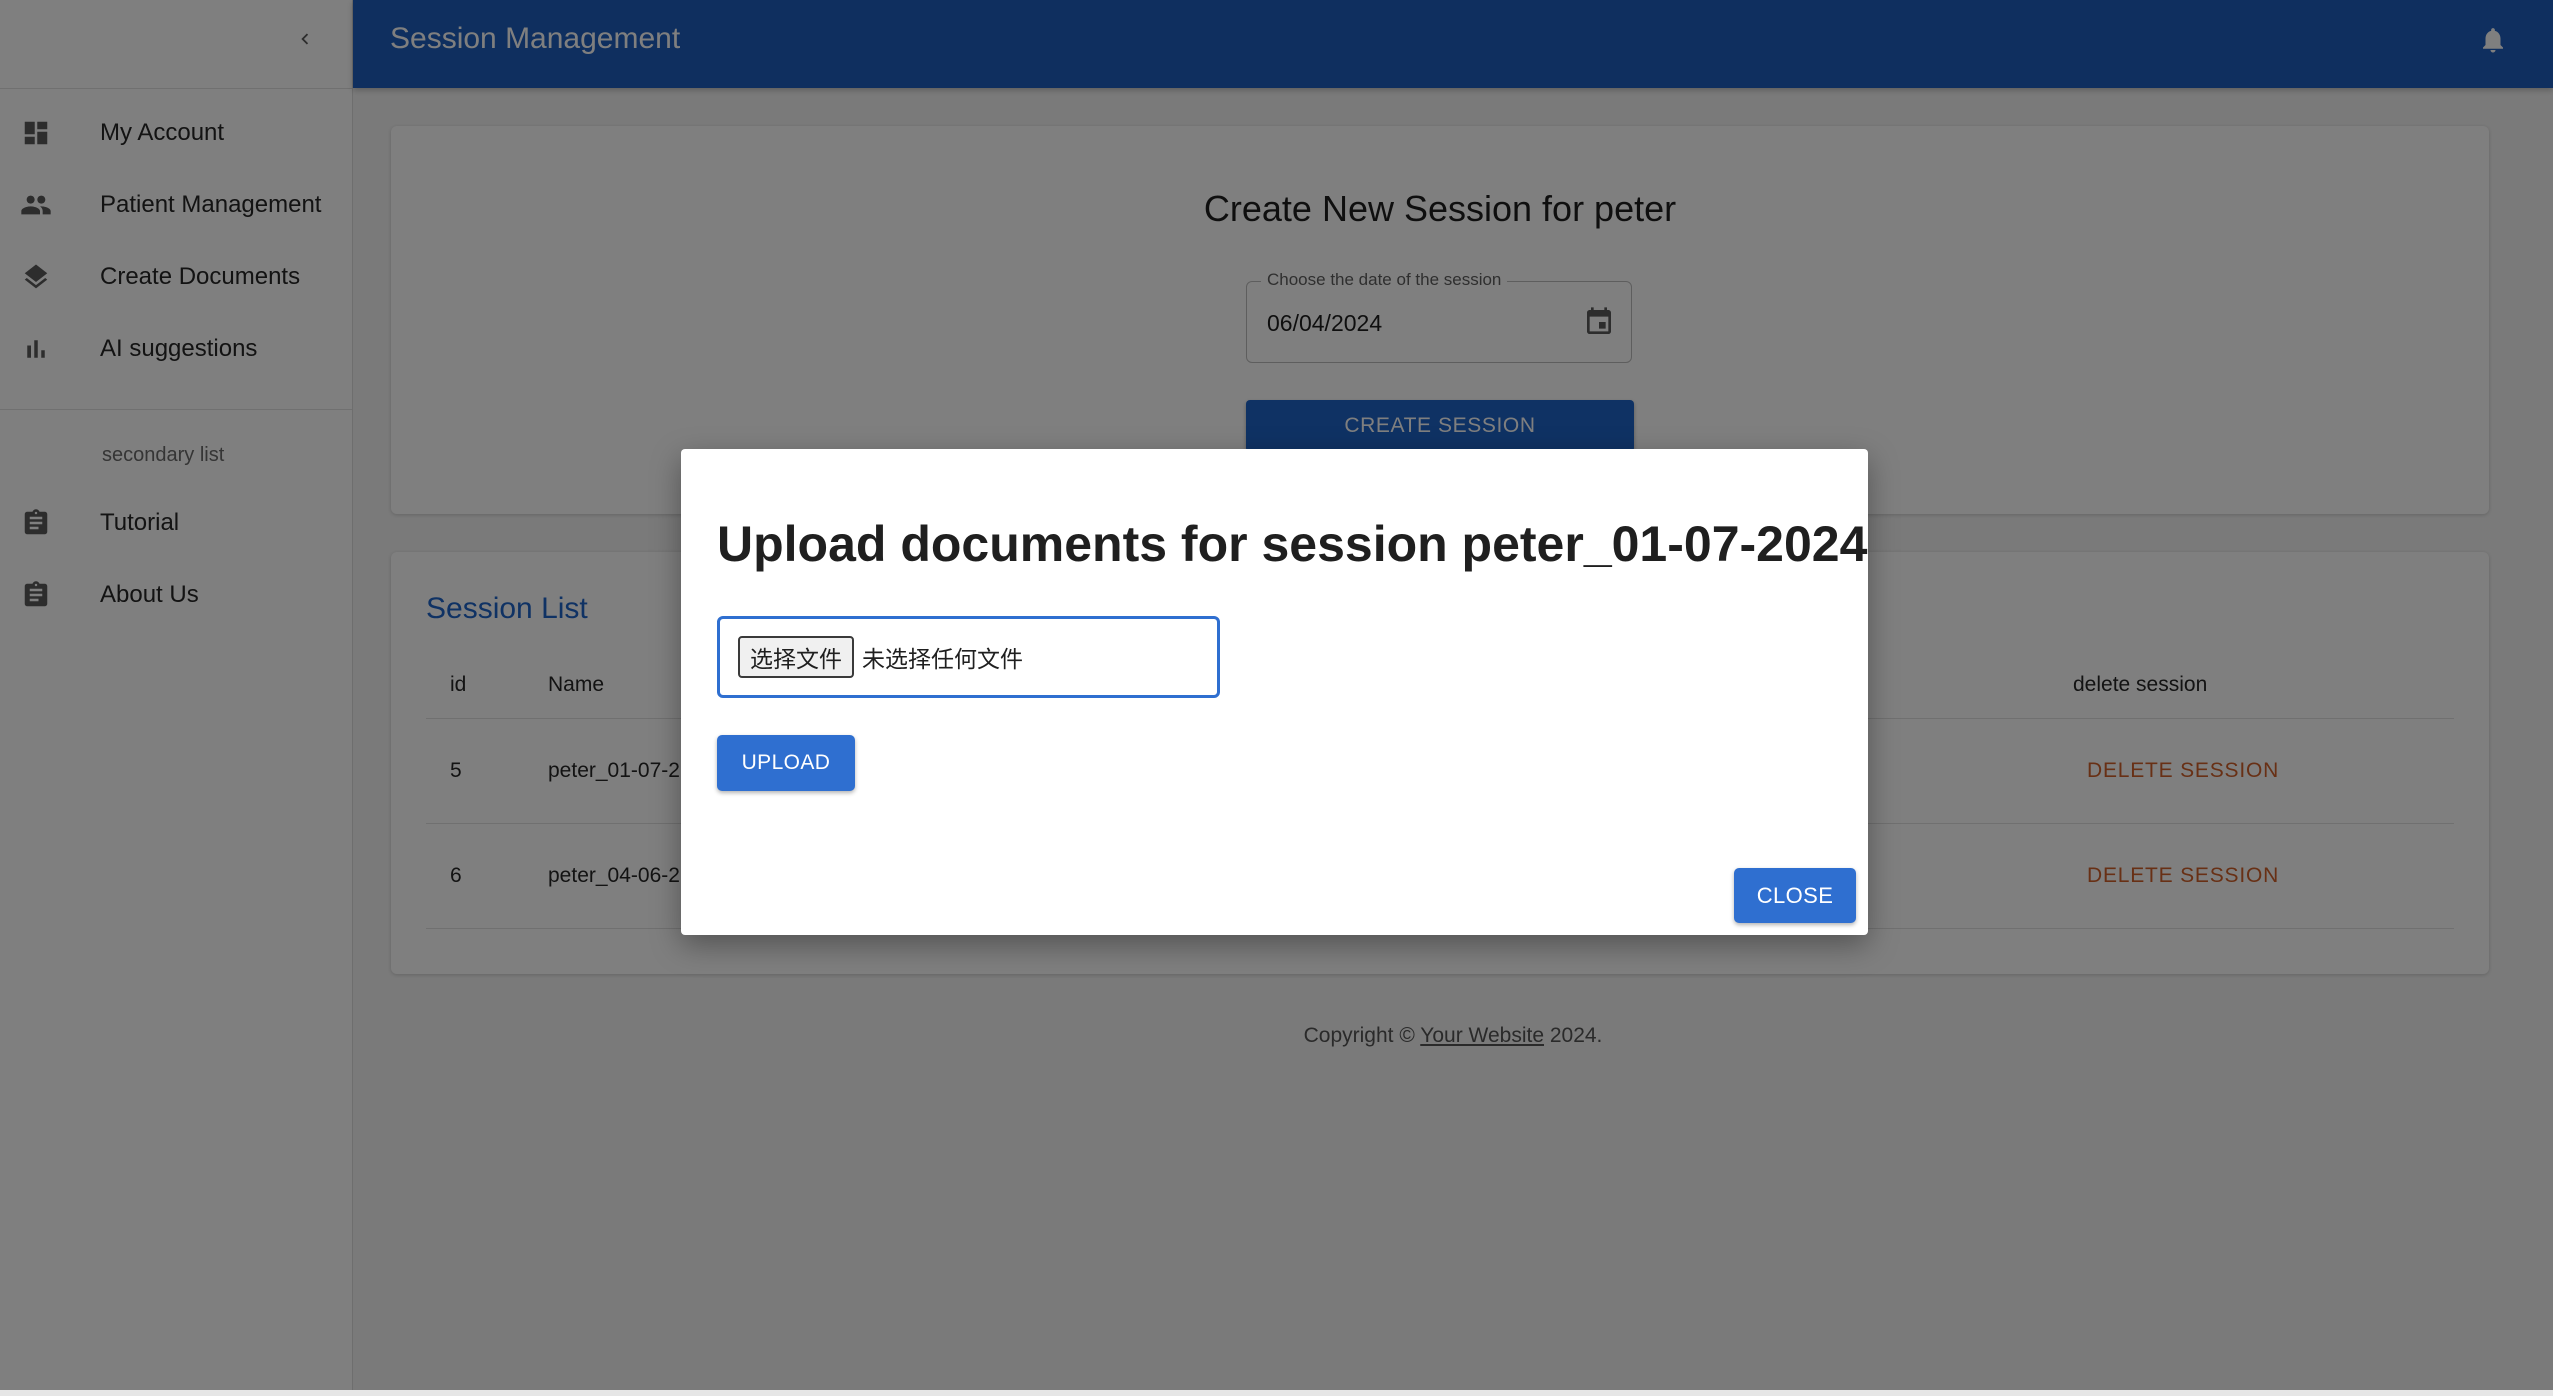 The width and height of the screenshot is (2553, 1396). I want to click on file-input: 选择文件 未选择任何文件, so click(968, 657).